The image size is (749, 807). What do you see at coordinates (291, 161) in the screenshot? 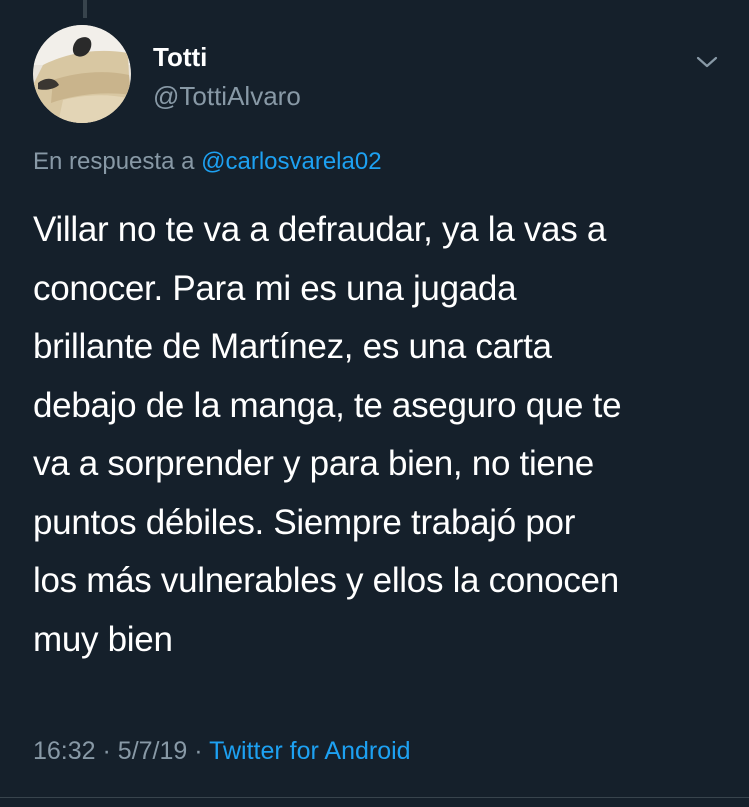
I see `reply-mention-link: @carlosvarela02` at bounding box center [291, 161].